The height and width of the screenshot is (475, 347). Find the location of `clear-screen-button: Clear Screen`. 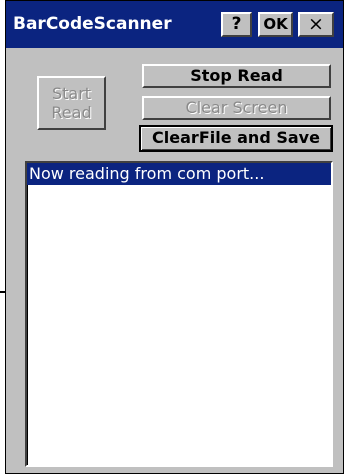

clear-screen-button: Clear Screen is located at coordinates (236, 108).